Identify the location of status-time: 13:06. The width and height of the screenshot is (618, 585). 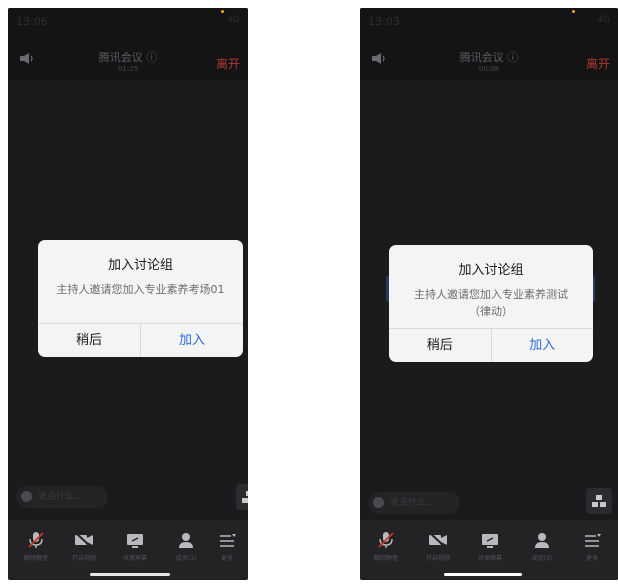
(32, 21).